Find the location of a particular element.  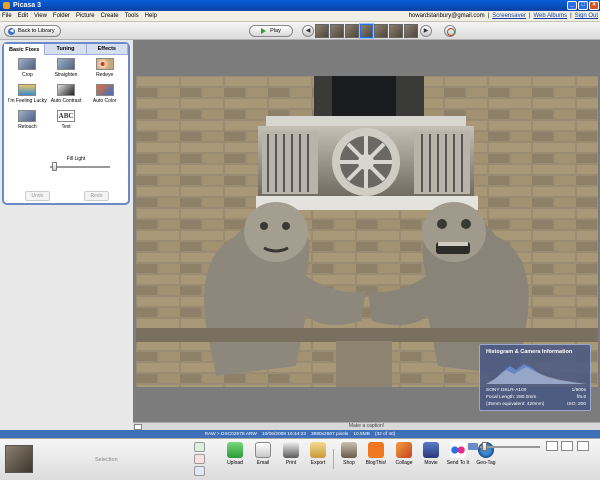

crop-label: Crop is located at coordinates (27, 75).